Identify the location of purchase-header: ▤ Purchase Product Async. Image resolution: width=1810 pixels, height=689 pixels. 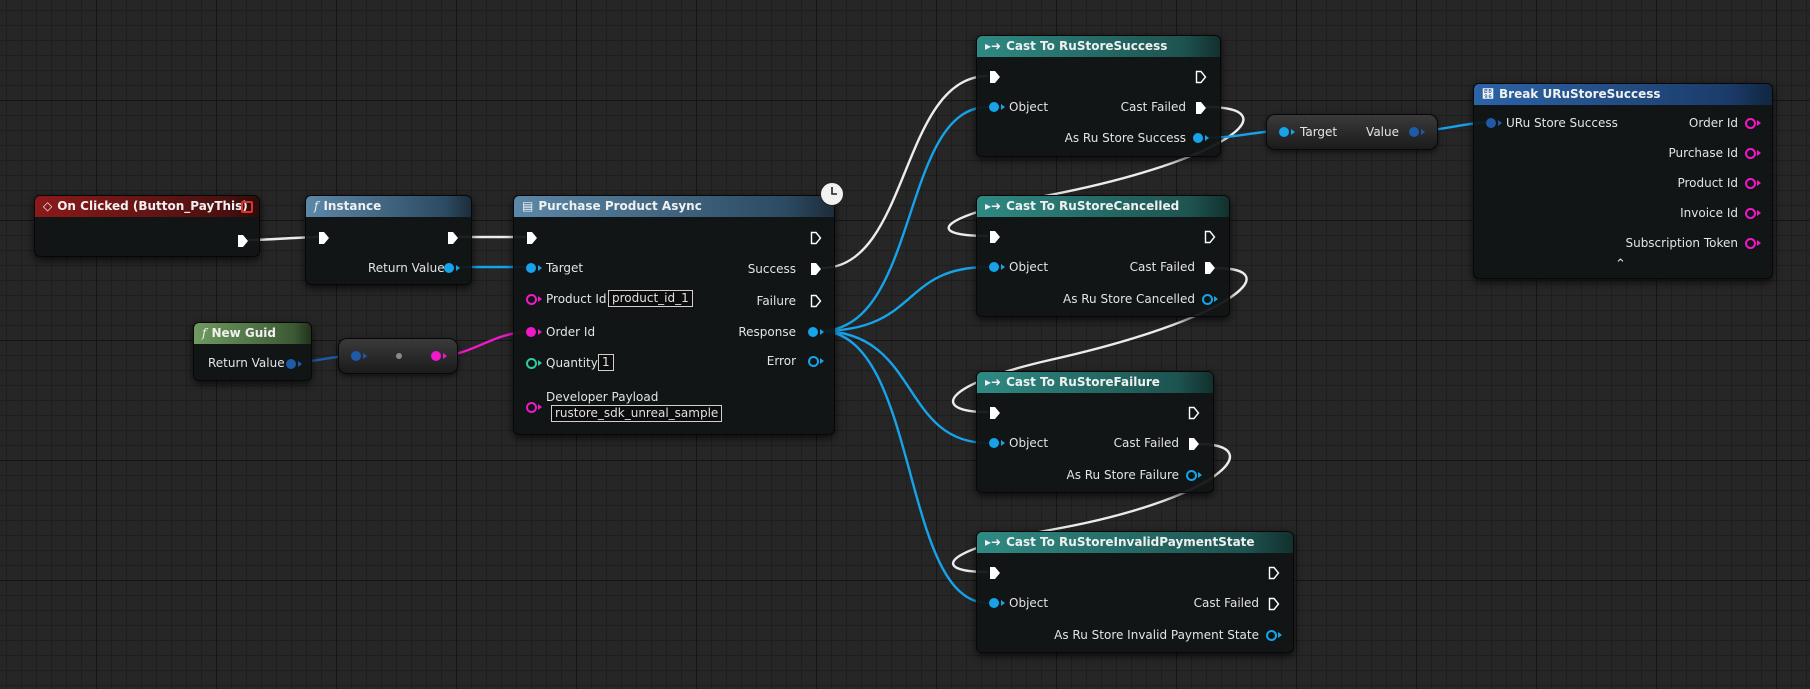
(674, 206).